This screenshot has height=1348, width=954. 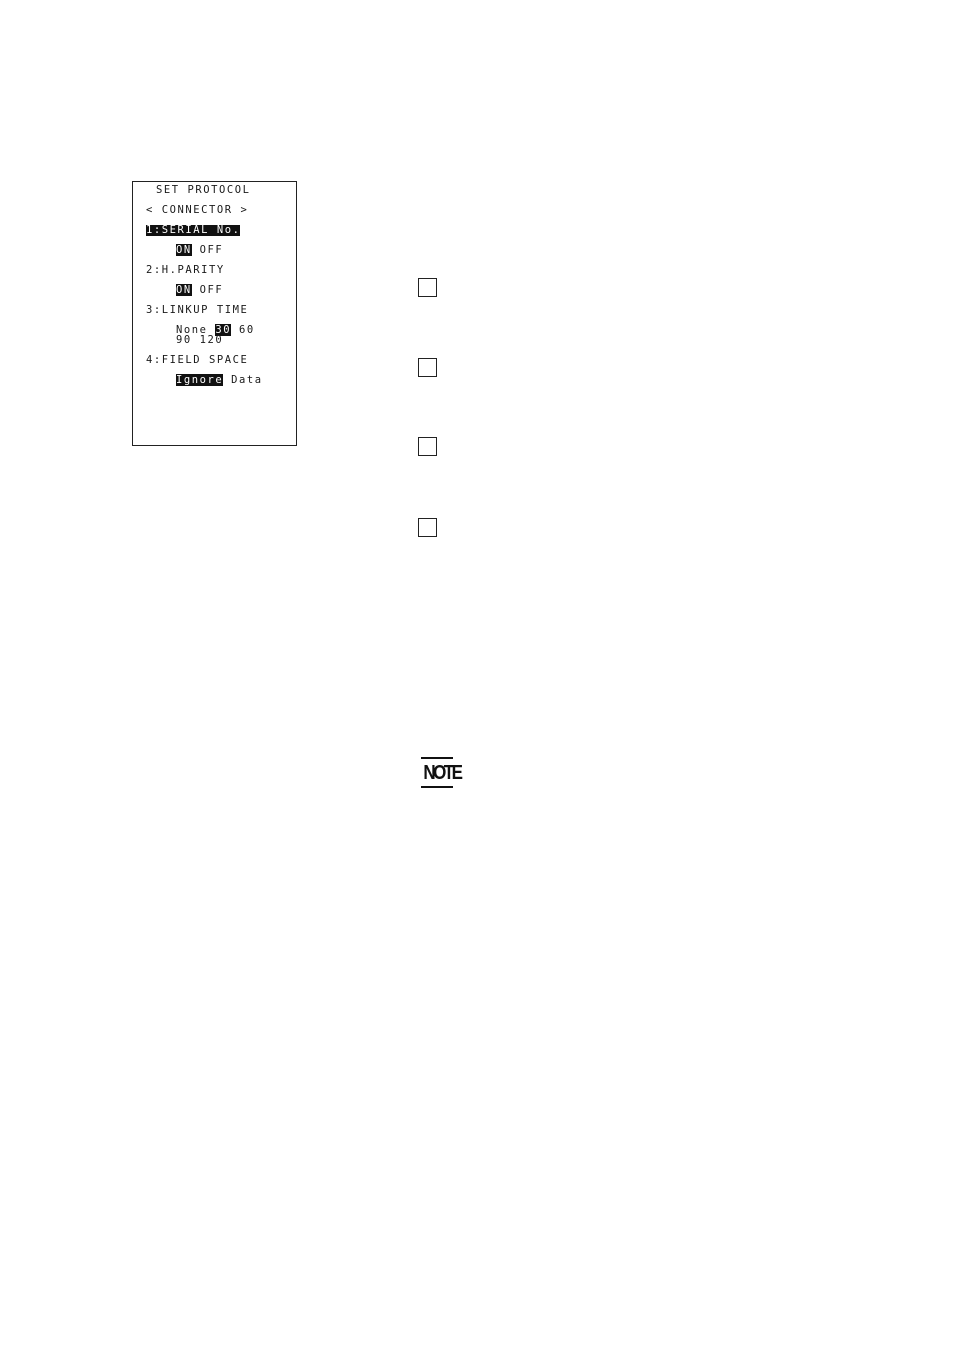 What do you see at coordinates (197, 360) in the screenshot?
I see `setting-label-field-space: 4:FIELD SPACE` at bounding box center [197, 360].